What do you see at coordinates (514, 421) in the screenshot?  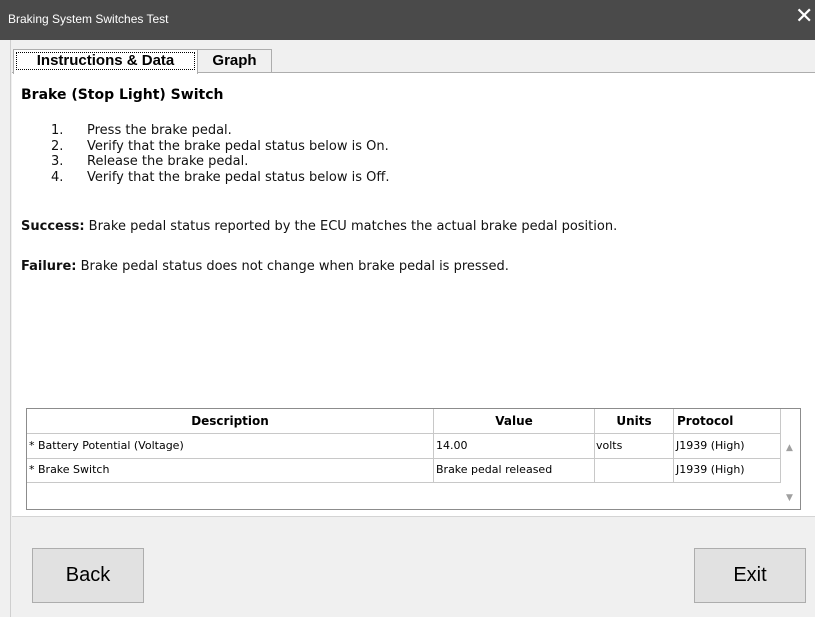 I see `column-header-value: Value` at bounding box center [514, 421].